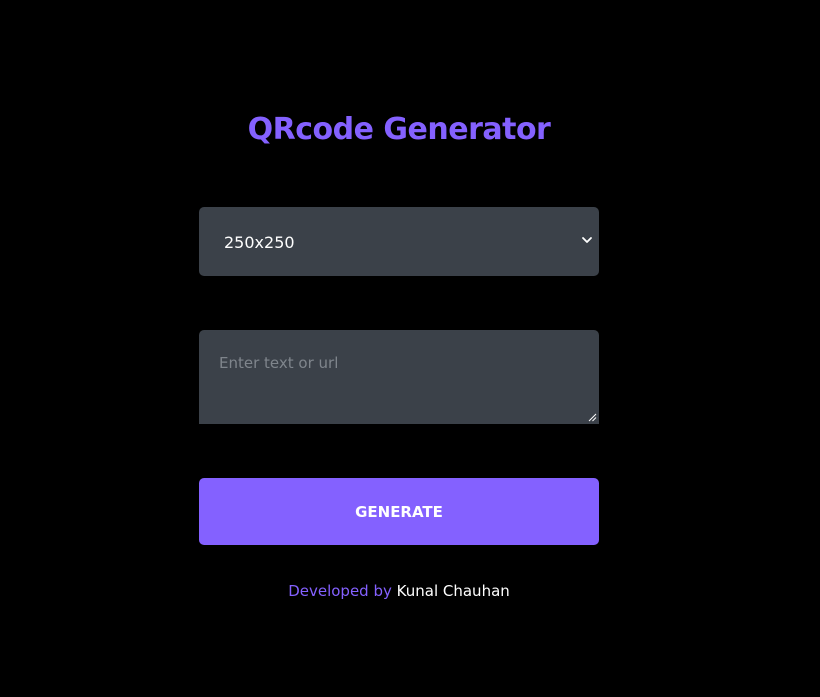 The width and height of the screenshot is (820, 697). What do you see at coordinates (259, 242) in the screenshot?
I see `size-select-value: 250x250` at bounding box center [259, 242].